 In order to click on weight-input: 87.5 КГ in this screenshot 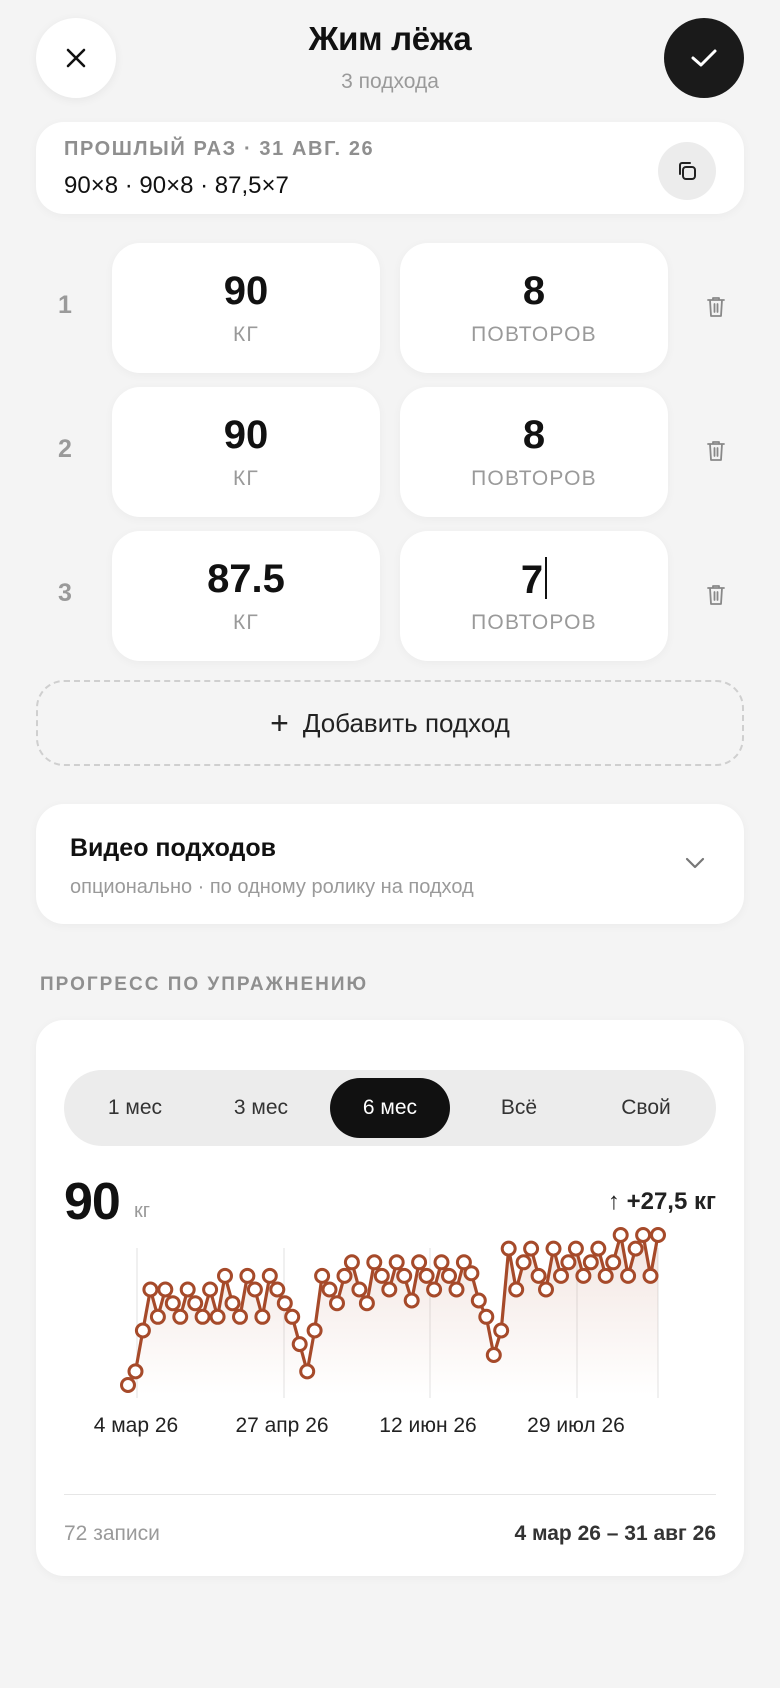, I will do `click(246, 596)`.